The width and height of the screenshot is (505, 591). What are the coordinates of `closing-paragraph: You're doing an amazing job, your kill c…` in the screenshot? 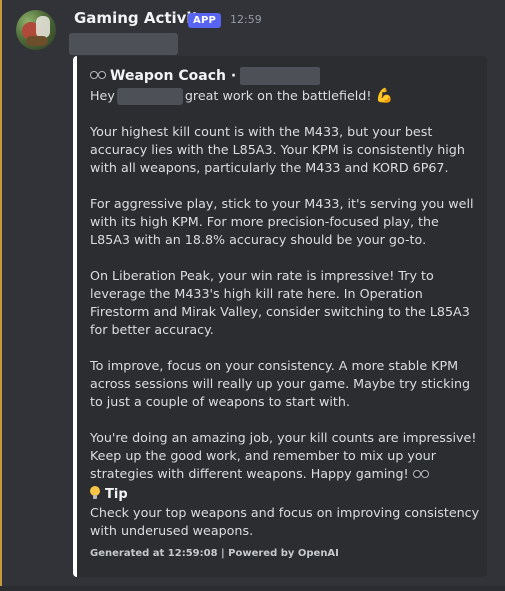 It's located at (285, 456).